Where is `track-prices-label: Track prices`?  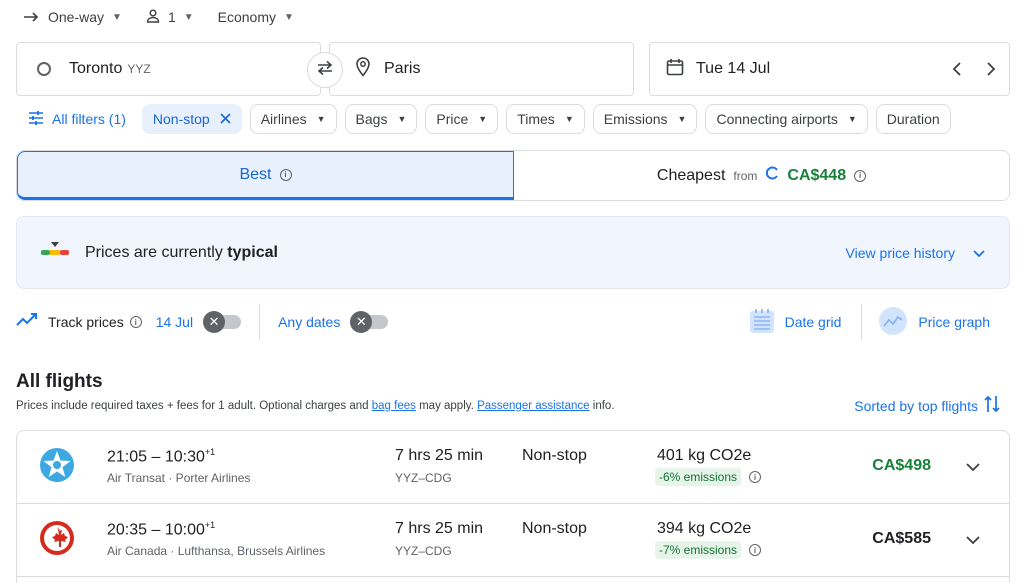
track-prices-label: Track prices is located at coordinates (86, 322).